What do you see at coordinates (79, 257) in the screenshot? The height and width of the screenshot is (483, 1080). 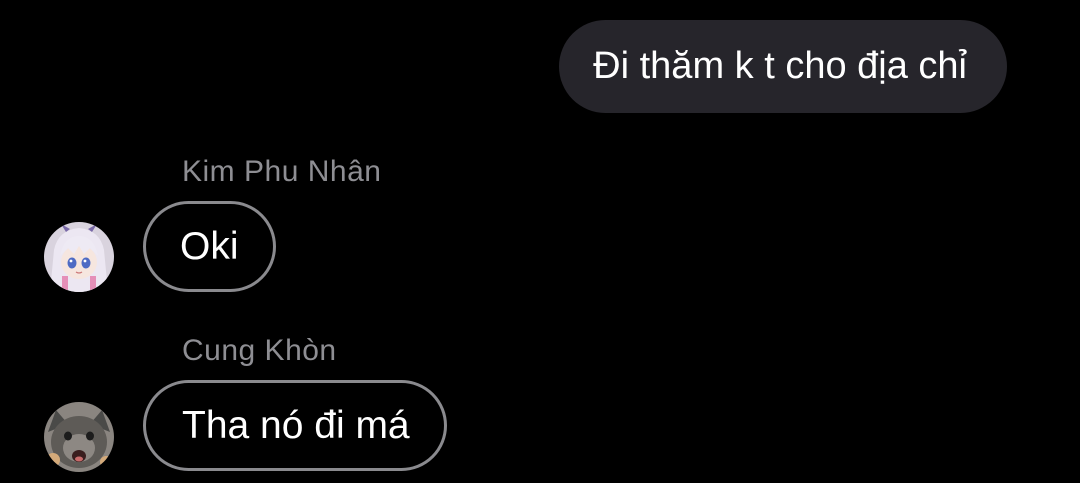 I see `anime-girl-avatar-icon` at bounding box center [79, 257].